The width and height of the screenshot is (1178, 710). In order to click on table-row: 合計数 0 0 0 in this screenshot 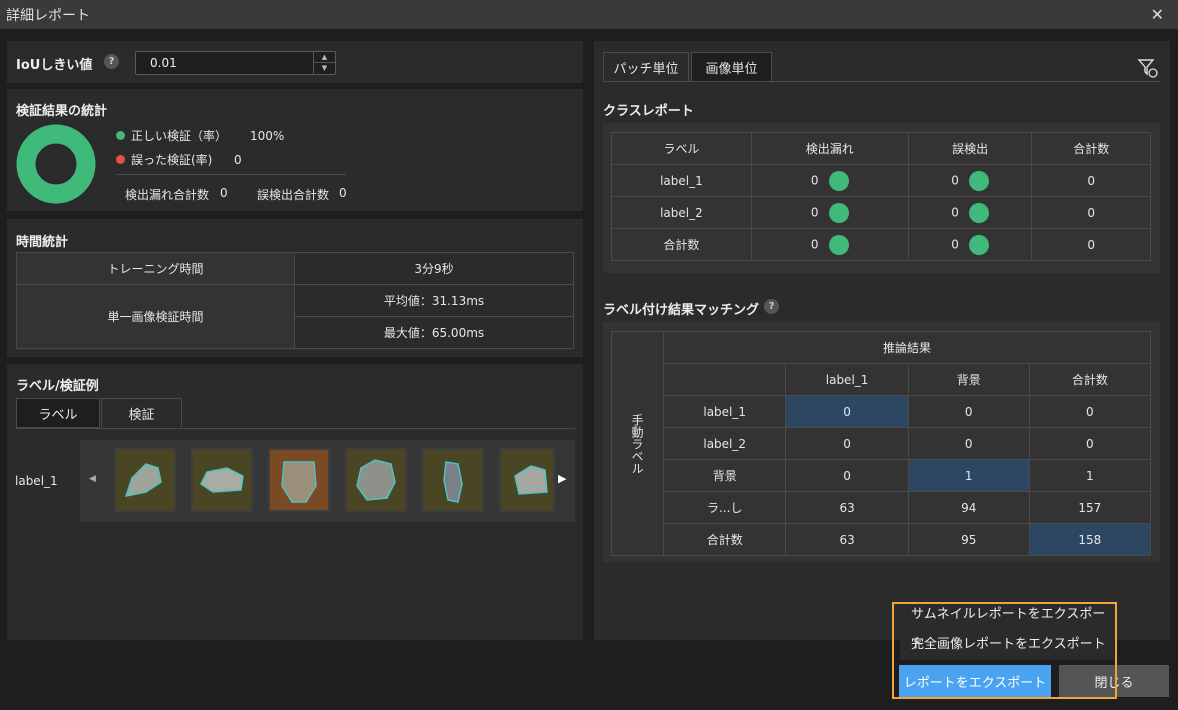, I will do `click(881, 244)`.